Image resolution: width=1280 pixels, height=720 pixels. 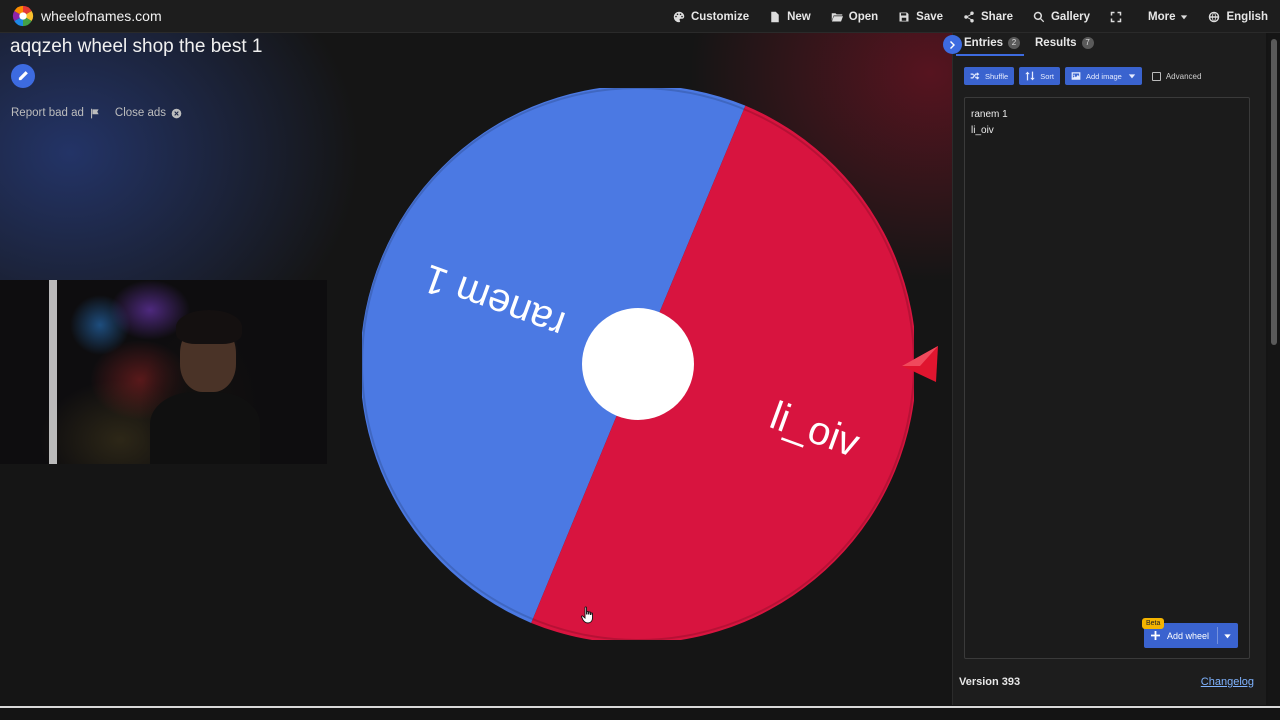 I want to click on chevron-right-icon, so click(x=952, y=44).